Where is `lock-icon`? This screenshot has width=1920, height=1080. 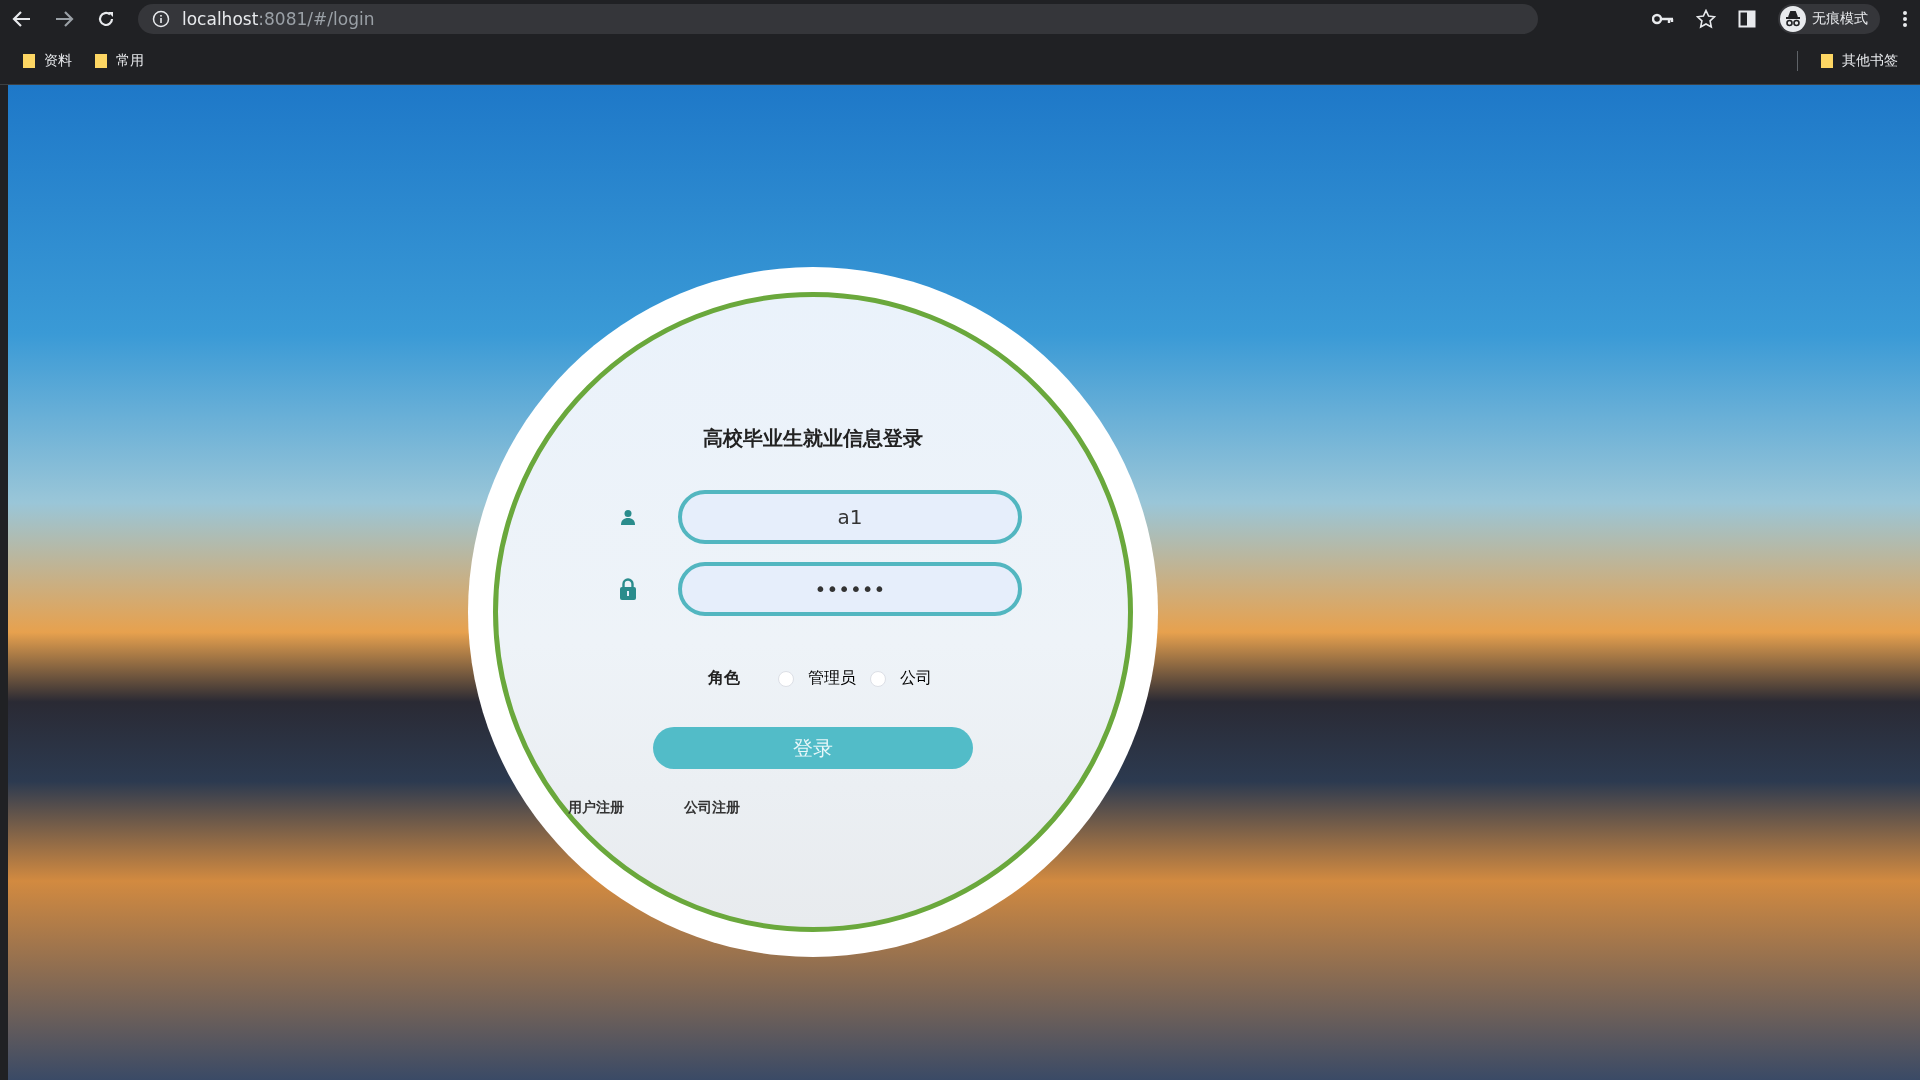 lock-icon is located at coordinates (628, 589).